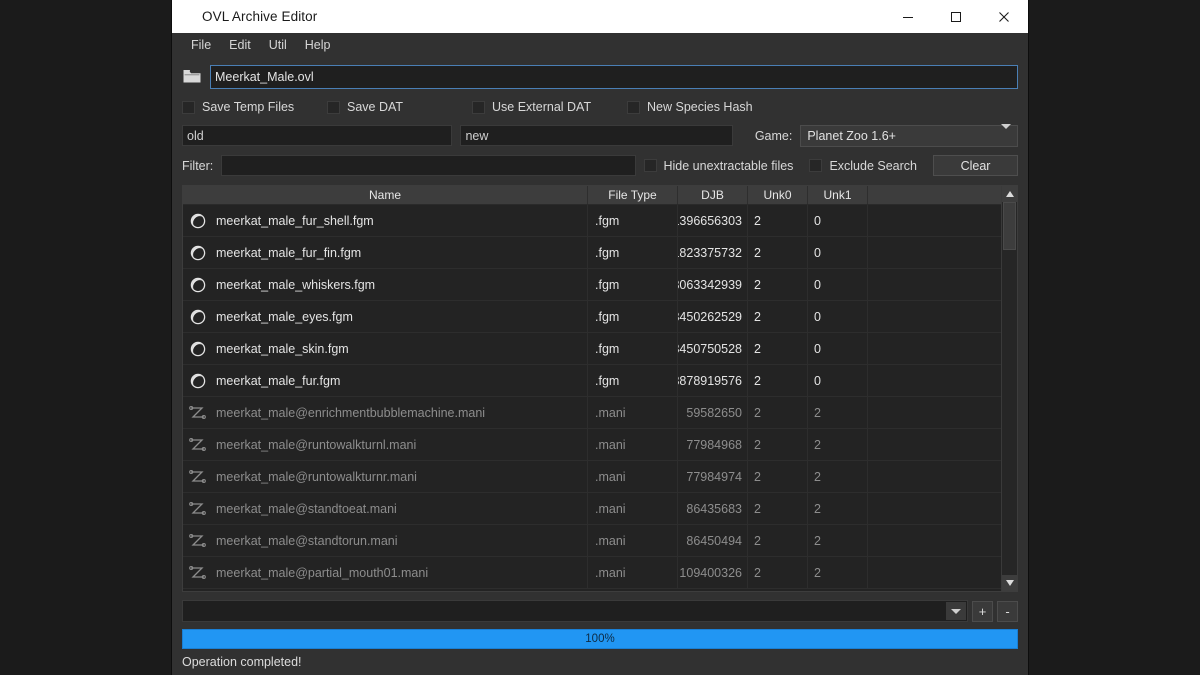  I want to click on menu-help: Help, so click(318, 45).